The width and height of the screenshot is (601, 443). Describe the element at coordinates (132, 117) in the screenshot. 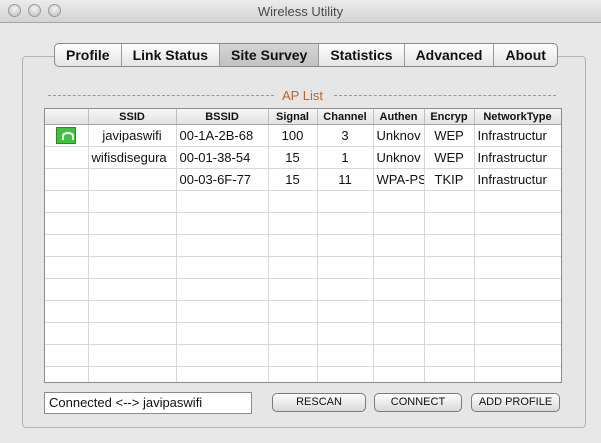

I see `column-header-ssid: SSID` at that location.